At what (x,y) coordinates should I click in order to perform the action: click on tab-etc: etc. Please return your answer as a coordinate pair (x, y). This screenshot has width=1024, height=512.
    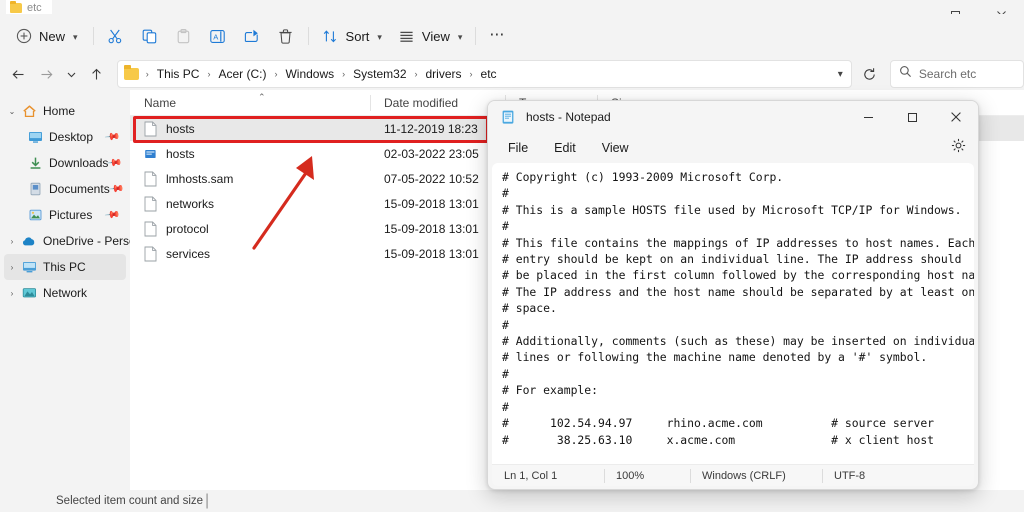
    Looking at the image, I should click on (29, 7).